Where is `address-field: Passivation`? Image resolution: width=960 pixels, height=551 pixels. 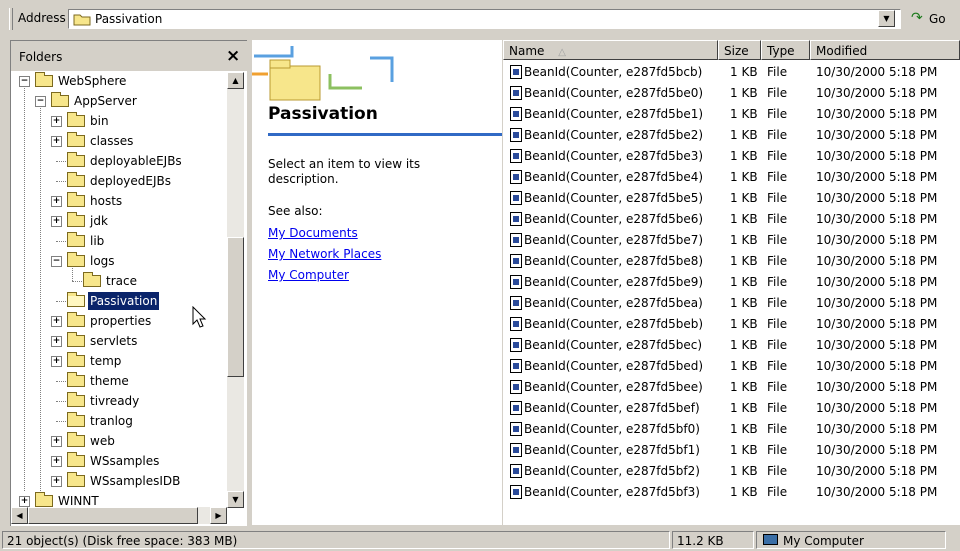 address-field: Passivation is located at coordinates (484, 19).